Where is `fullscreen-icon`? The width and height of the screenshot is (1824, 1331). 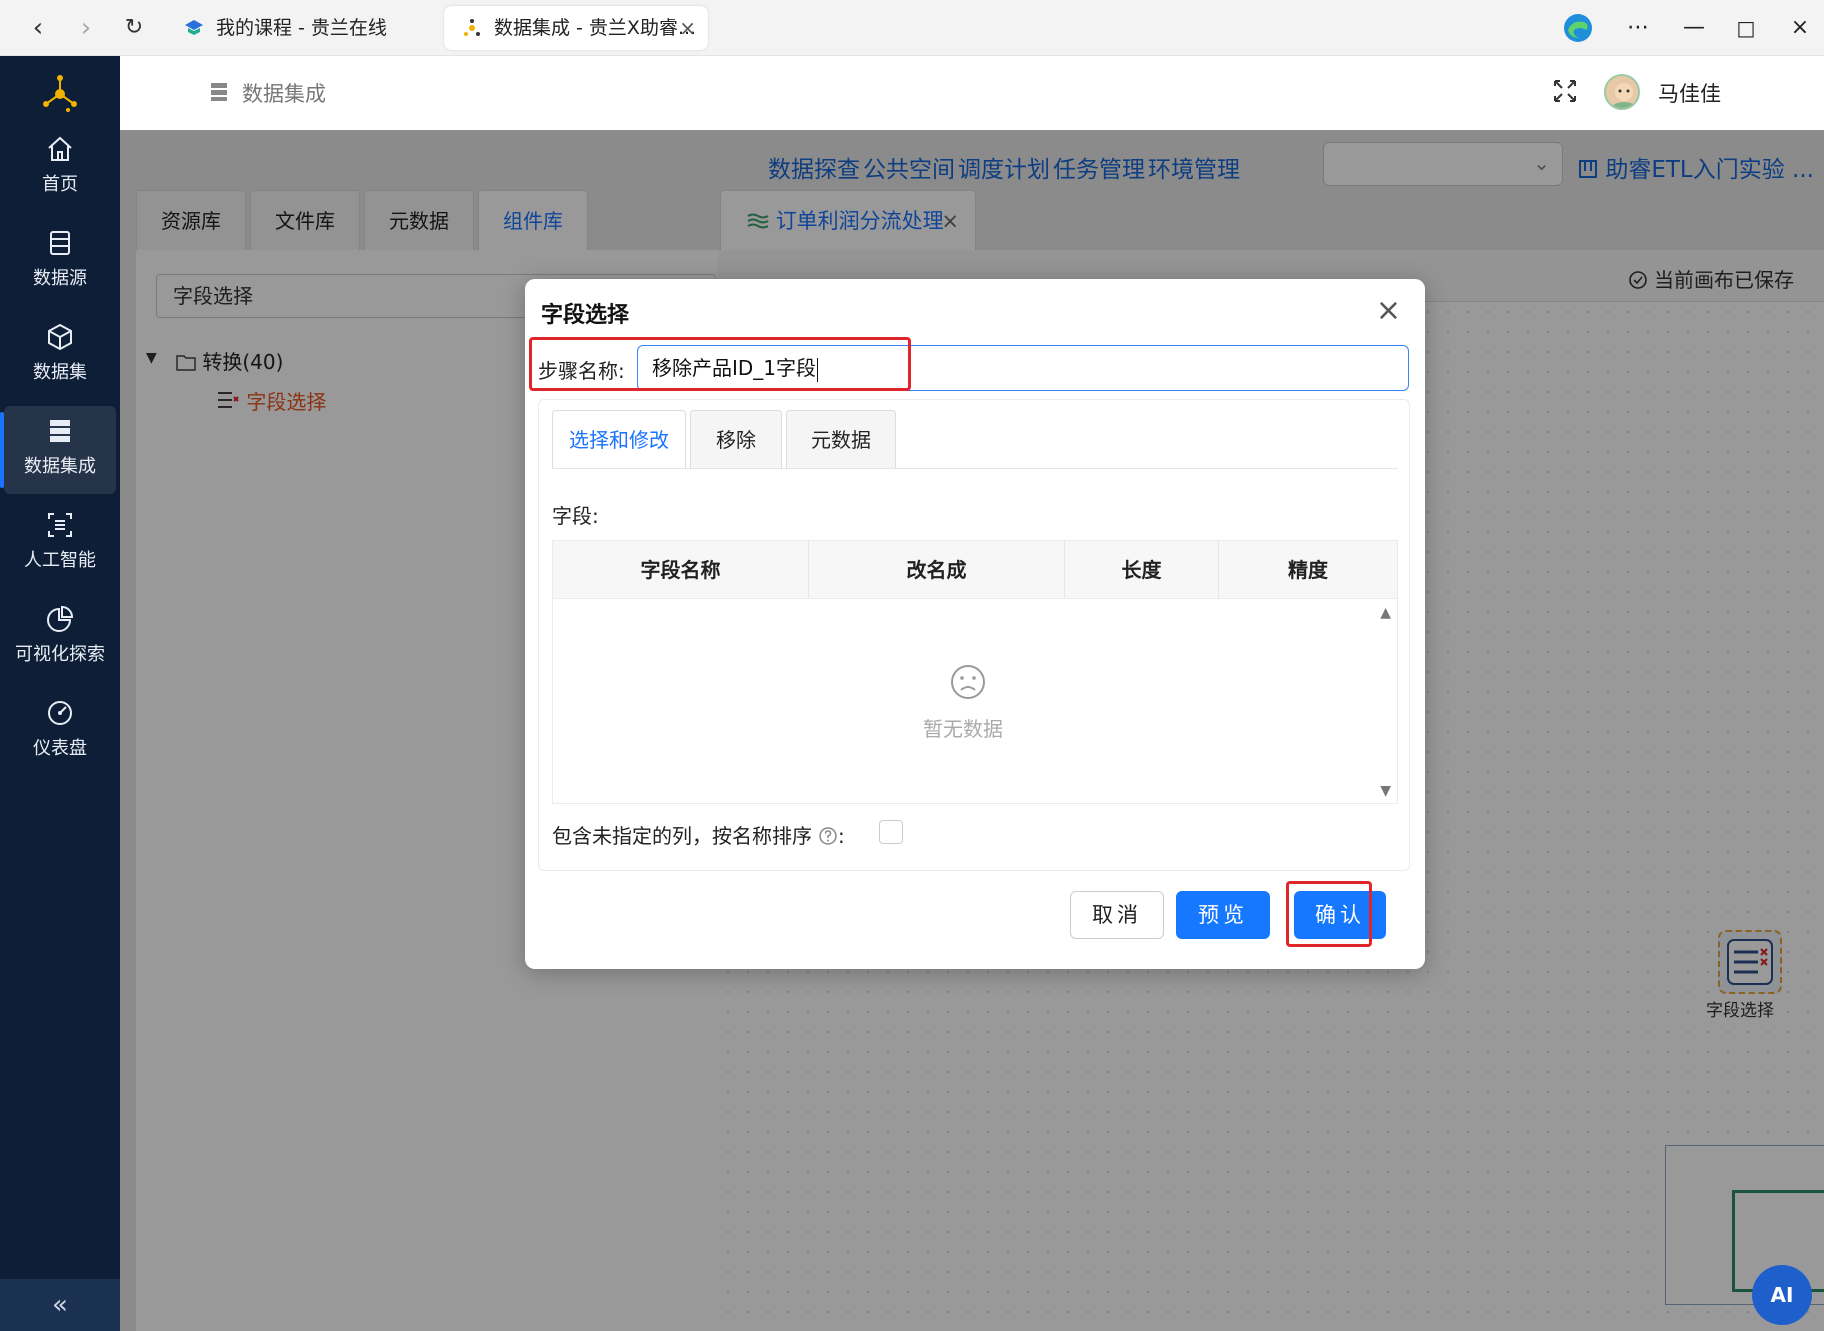 fullscreen-icon is located at coordinates (1565, 91).